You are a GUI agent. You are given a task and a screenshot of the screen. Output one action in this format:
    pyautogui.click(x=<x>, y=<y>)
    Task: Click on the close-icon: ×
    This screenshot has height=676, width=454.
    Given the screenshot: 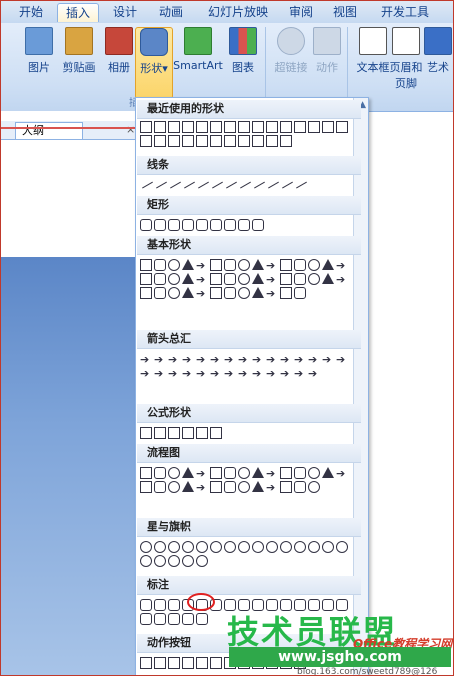 What is the action you would take?
    pyautogui.click(x=130, y=129)
    